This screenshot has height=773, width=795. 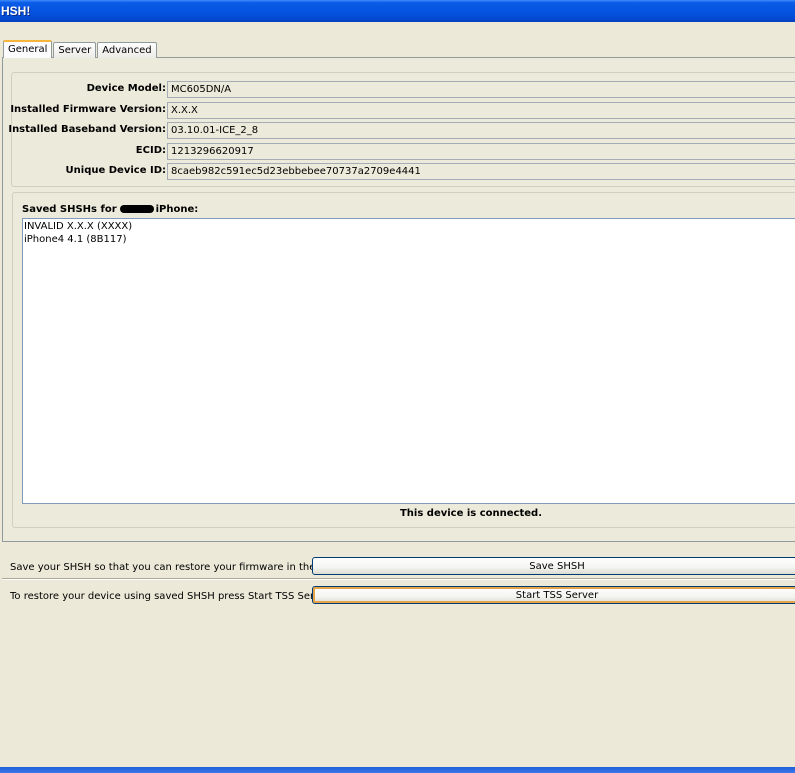 I want to click on saved-shsh-title: Saved SHSHs for iPhone:, so click(x=110, y=209).